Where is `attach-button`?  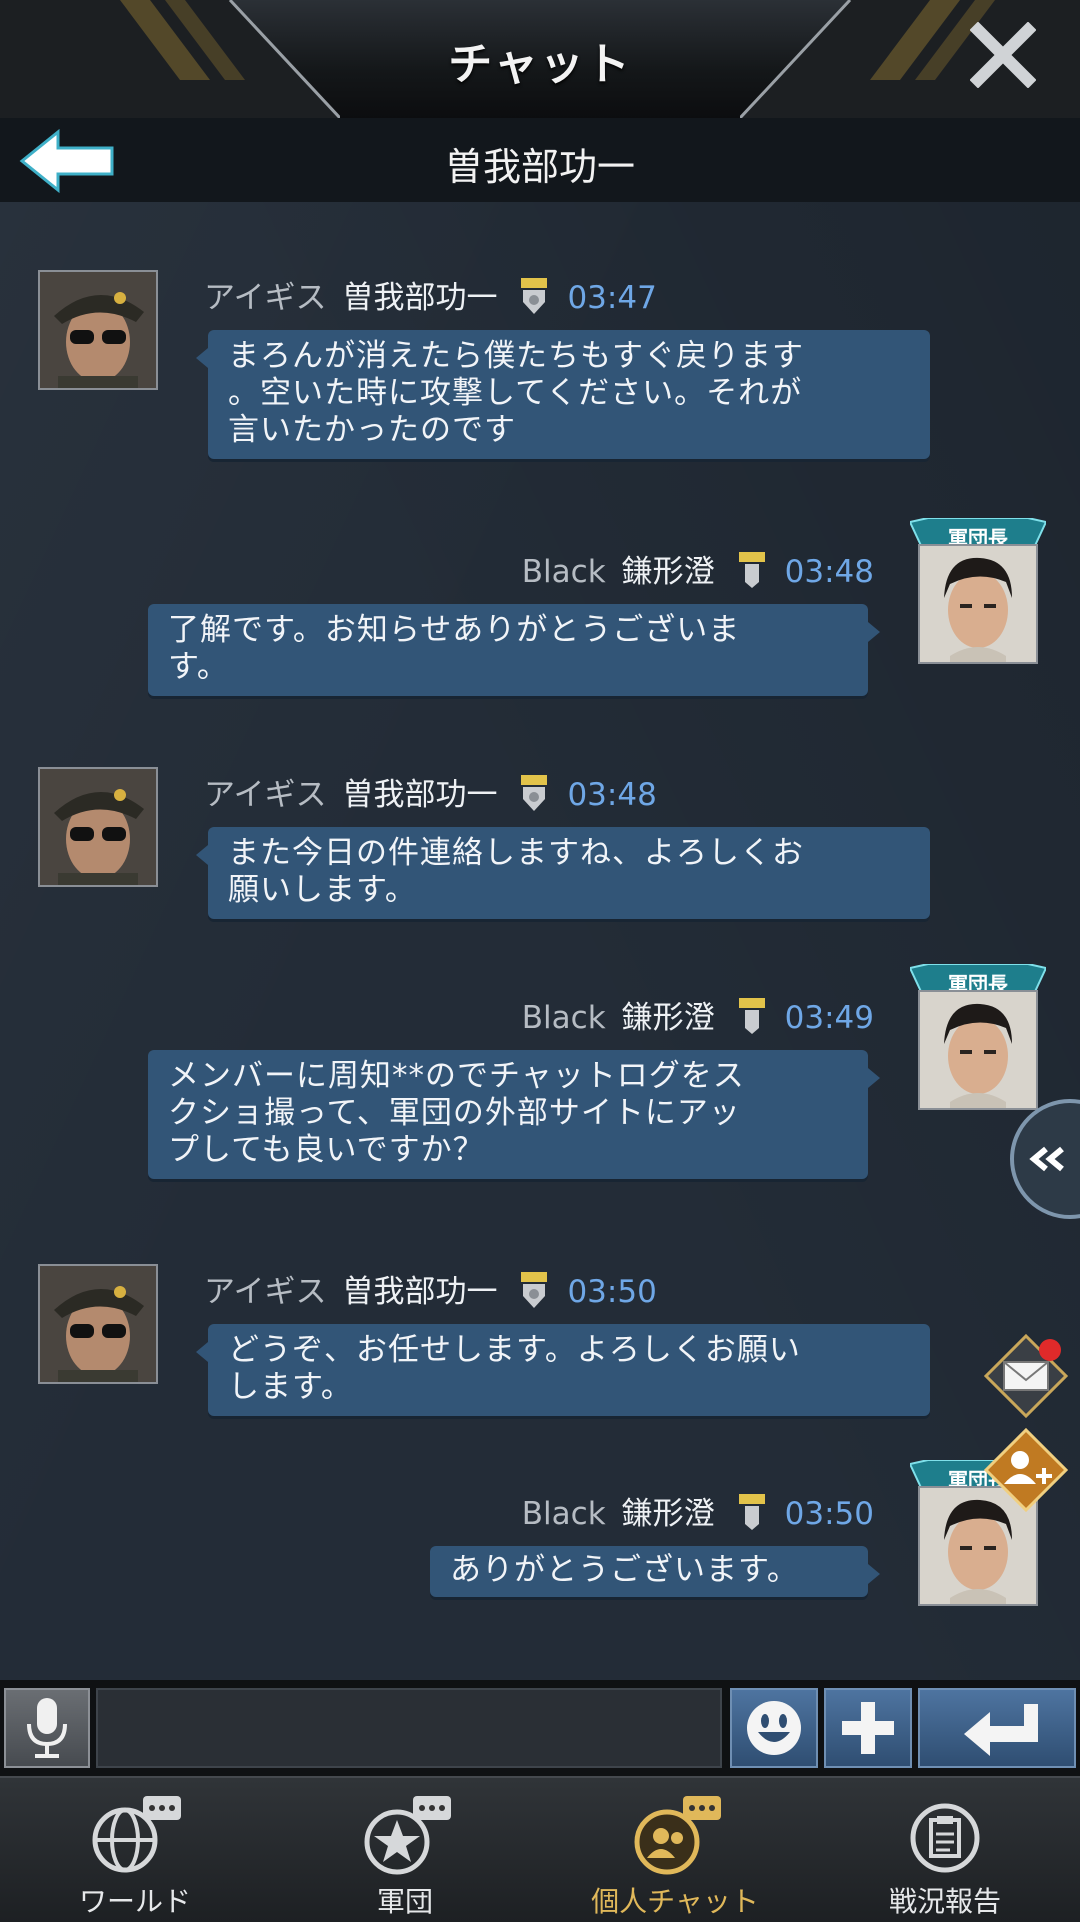
attach-button is located at coordinates (868, 1728).